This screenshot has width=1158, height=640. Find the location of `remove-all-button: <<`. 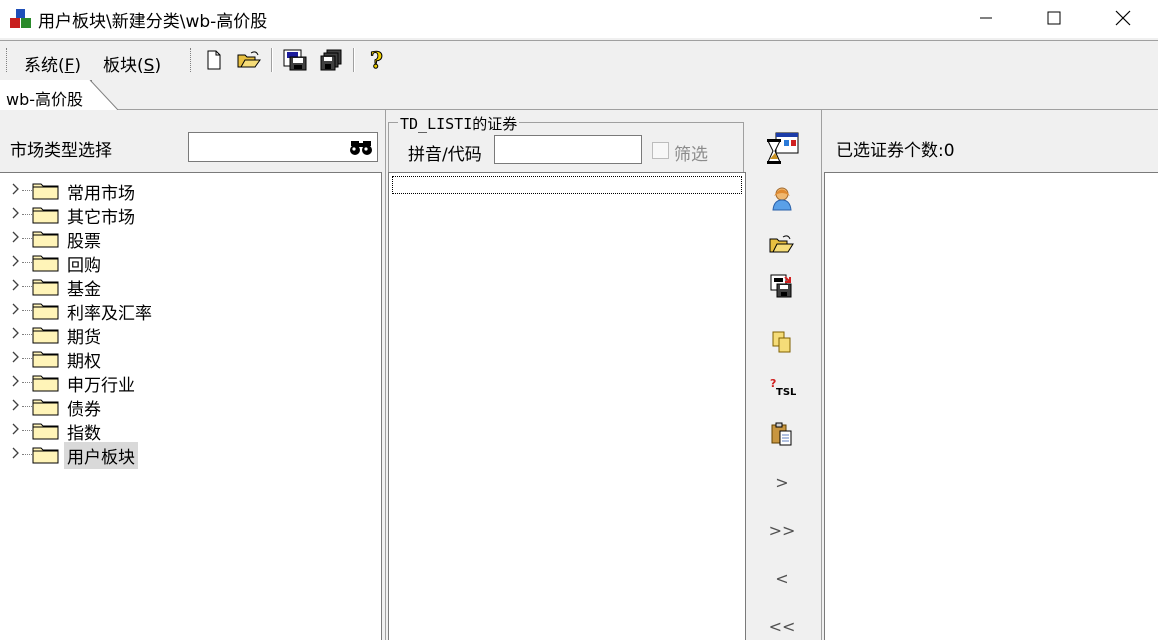

remove-all-button: << is located at coordinates (782, 623).